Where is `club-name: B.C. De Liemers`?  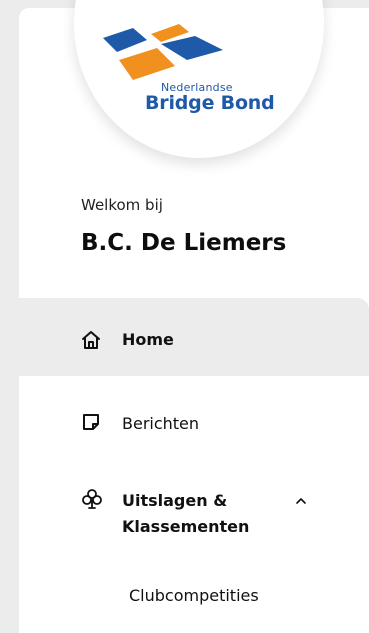
club-name: B.C. De Liemers is located at coordinates (184, 243).